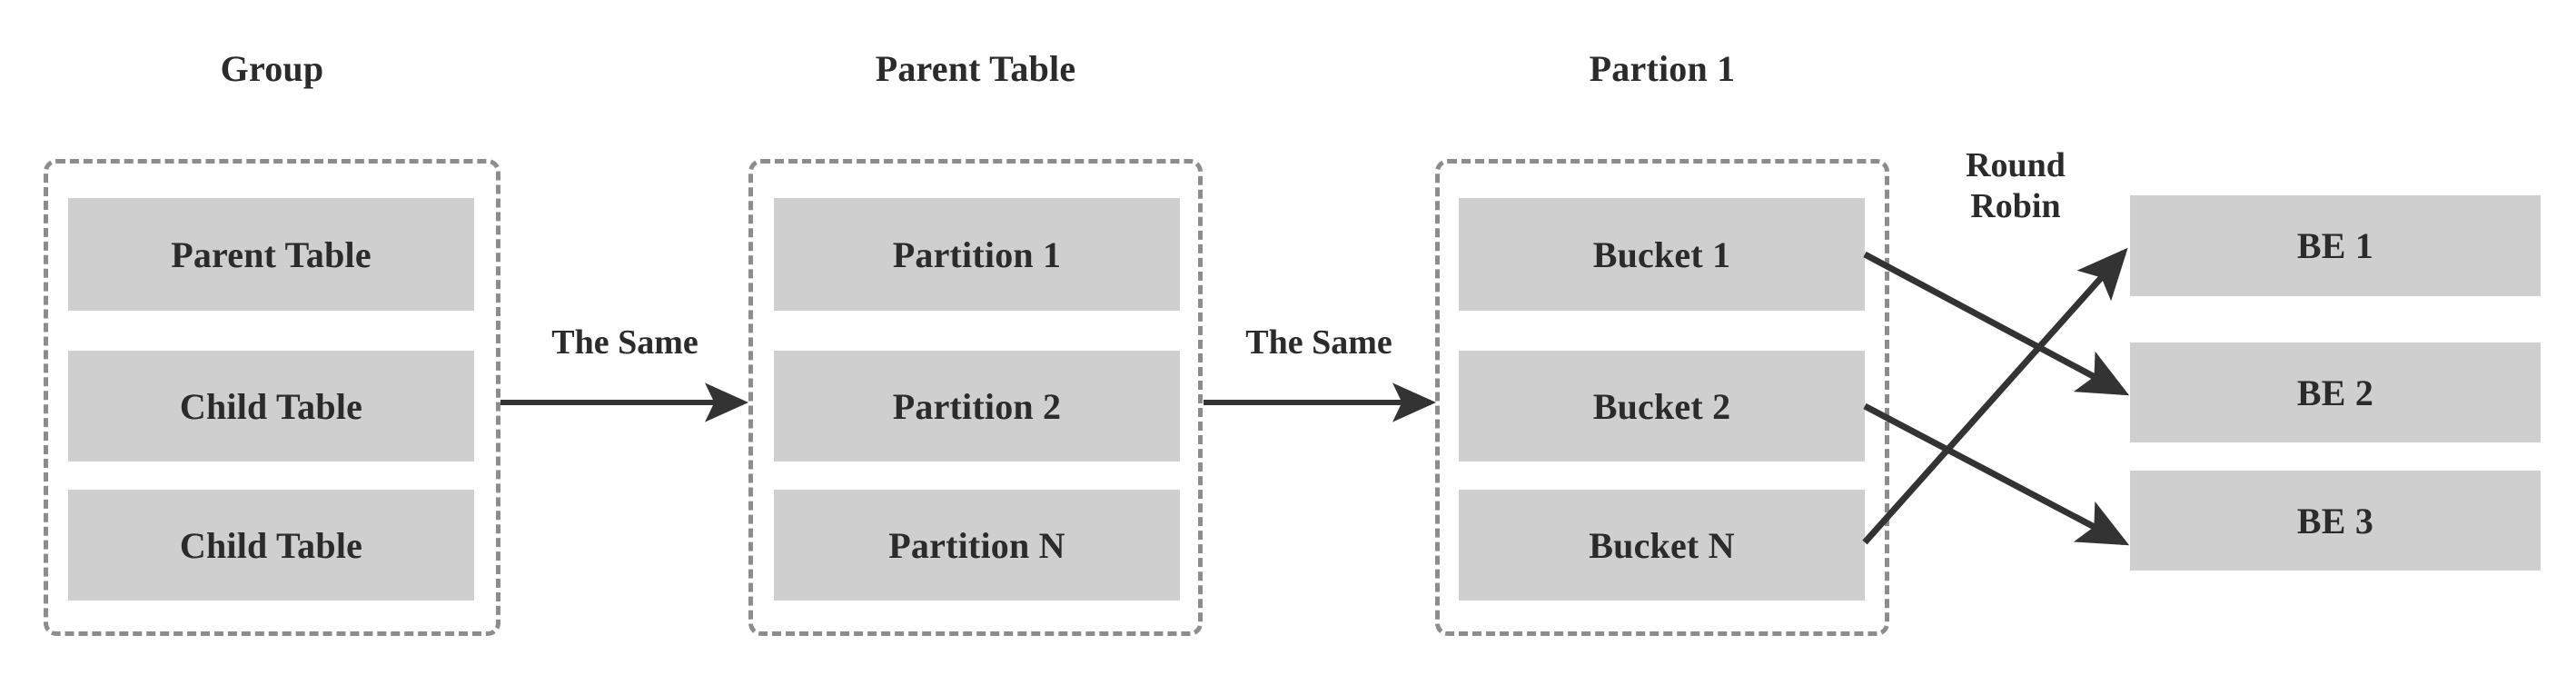 The image size is (2576, 685). Describe the element at coordinates (1318, 342) in the screenshot. I see `edge-label-the-same-2: The Same` at that location.